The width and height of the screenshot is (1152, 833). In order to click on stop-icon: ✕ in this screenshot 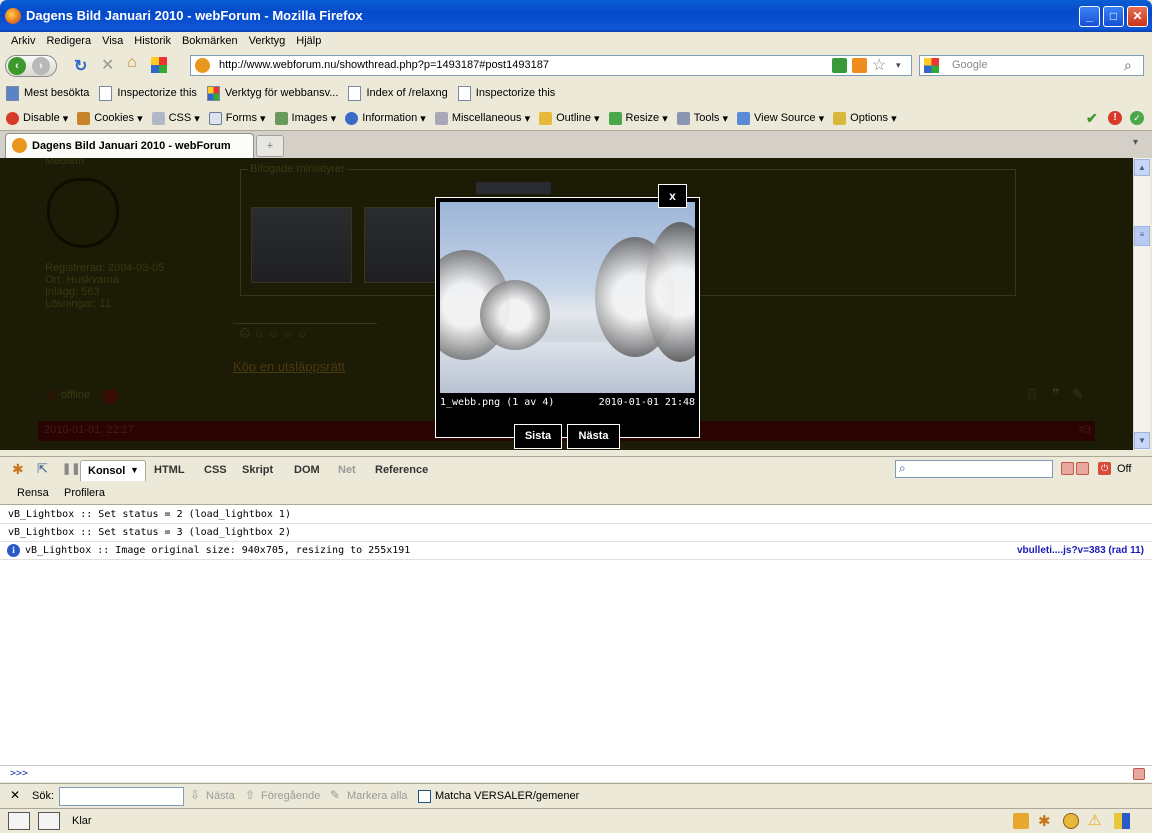, I will do `click(107, 65)`.